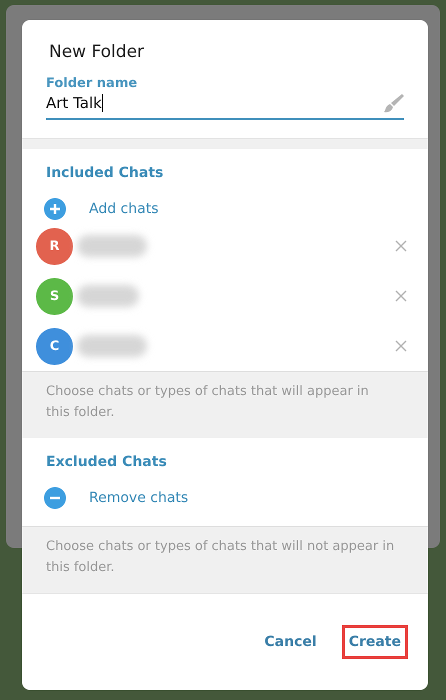 Image resolution: width=446 pixels, height=700 pixels. Describe the element at coordinates (107, 462) in the screenshot. I see `section-heading: Excluded Chats` at that location.